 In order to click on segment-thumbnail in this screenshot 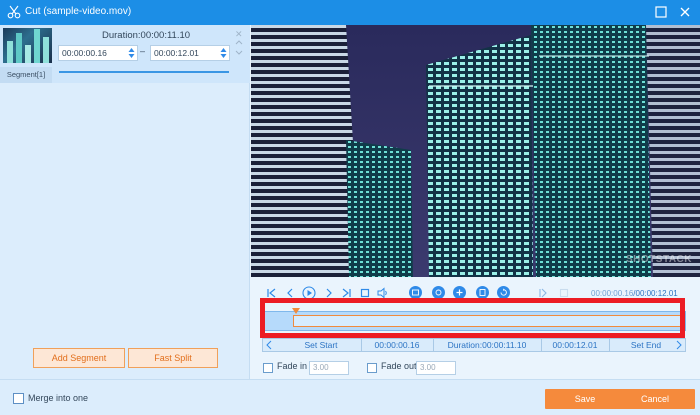, I will do `click(27, 45)`.